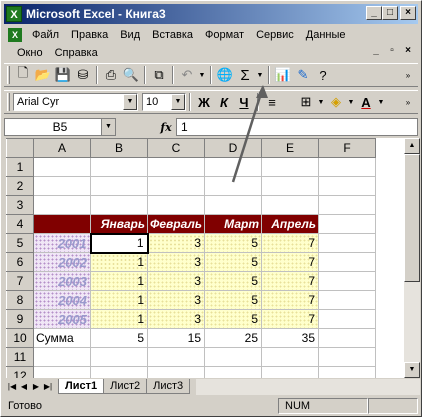 The height and width of the screenshot is (417, 422). Describe the element at coordinates (15, 35) in the screenshot. I see `document-icon: X` at that location.